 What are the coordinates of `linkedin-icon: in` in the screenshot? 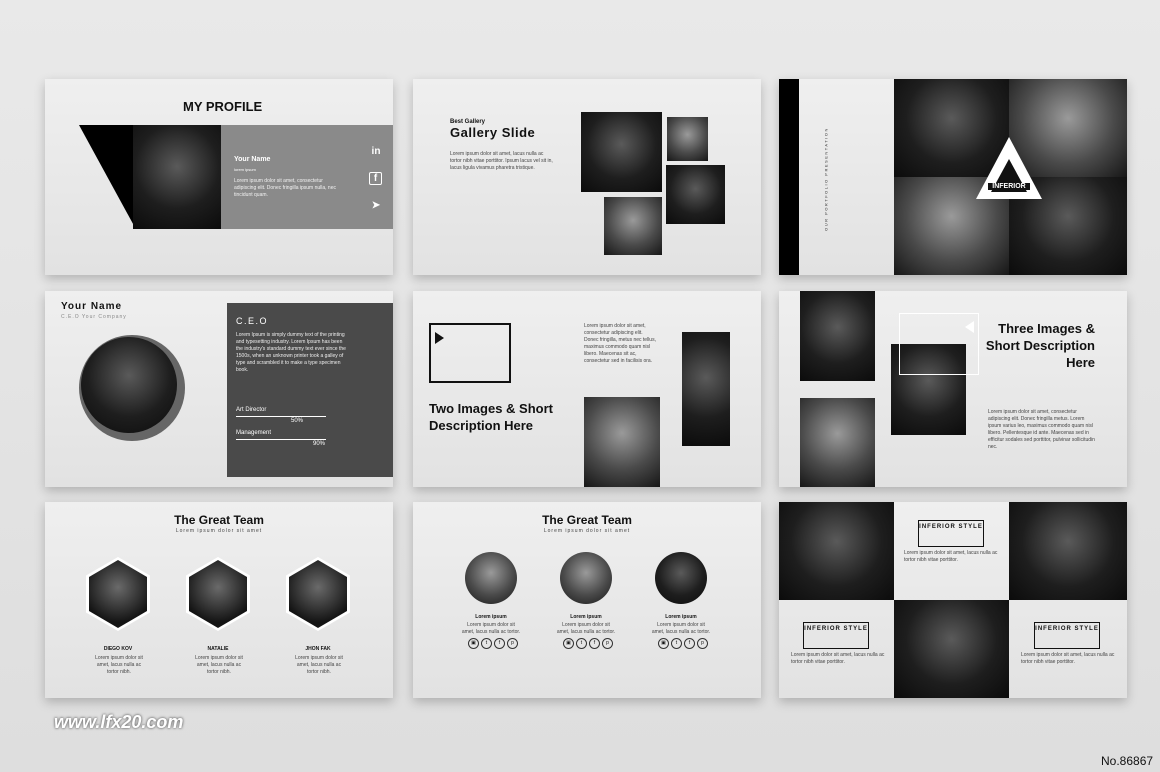 It's located at (376, 152).